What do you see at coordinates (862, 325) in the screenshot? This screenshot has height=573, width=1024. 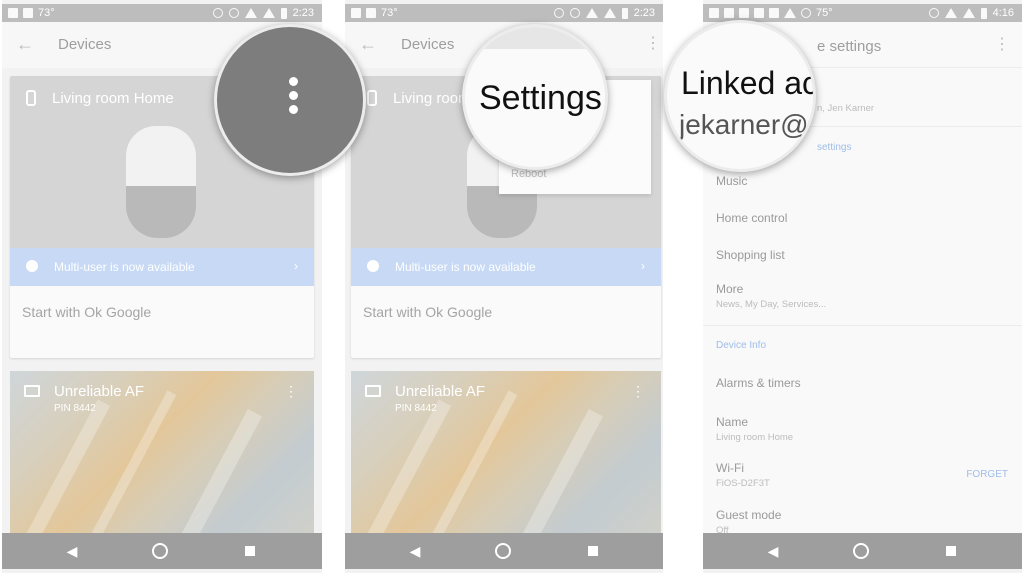 I see `divider` at bounding box center [862, 325].